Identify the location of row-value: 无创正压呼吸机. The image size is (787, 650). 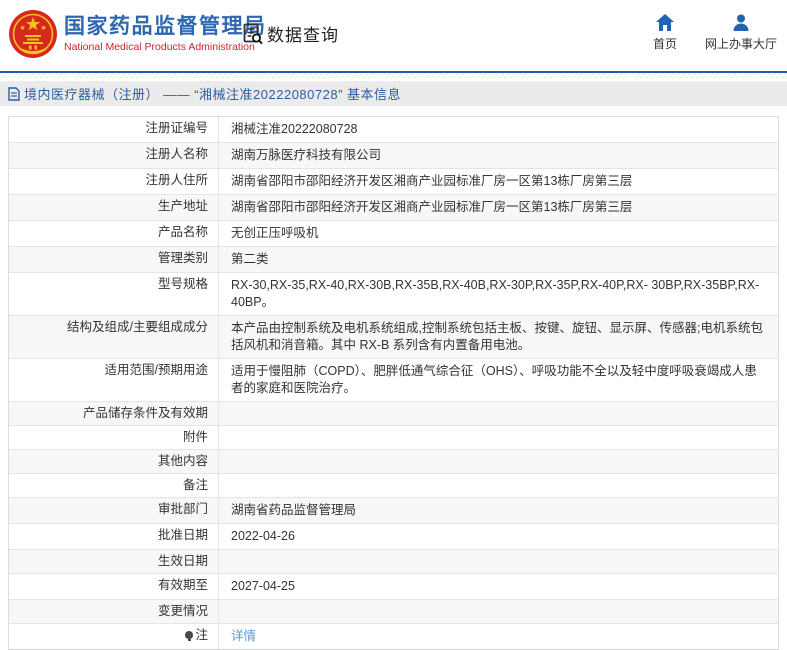
(275, 233).